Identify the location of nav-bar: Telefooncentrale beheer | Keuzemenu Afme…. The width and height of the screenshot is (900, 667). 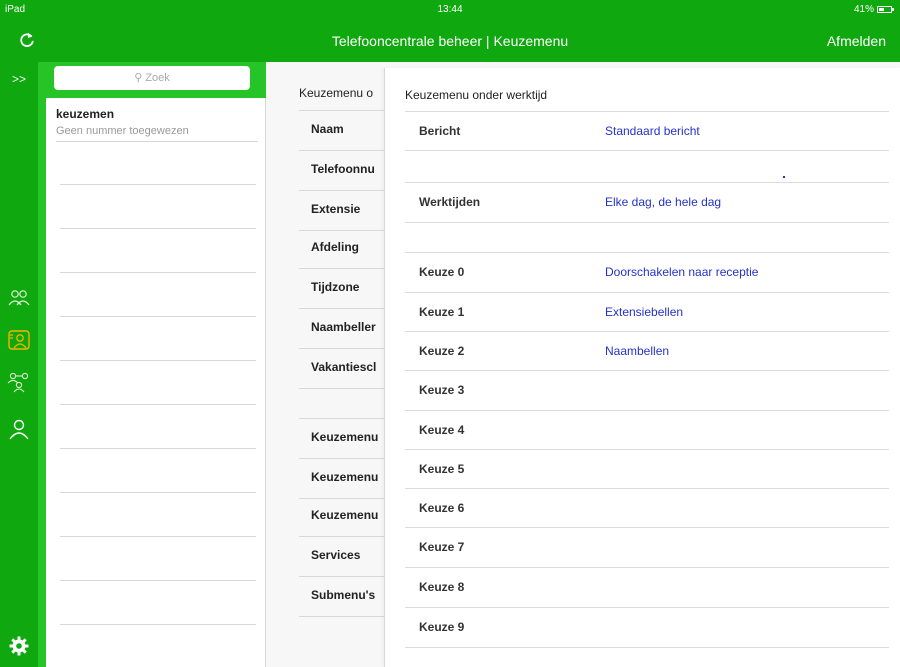
(450, 41).